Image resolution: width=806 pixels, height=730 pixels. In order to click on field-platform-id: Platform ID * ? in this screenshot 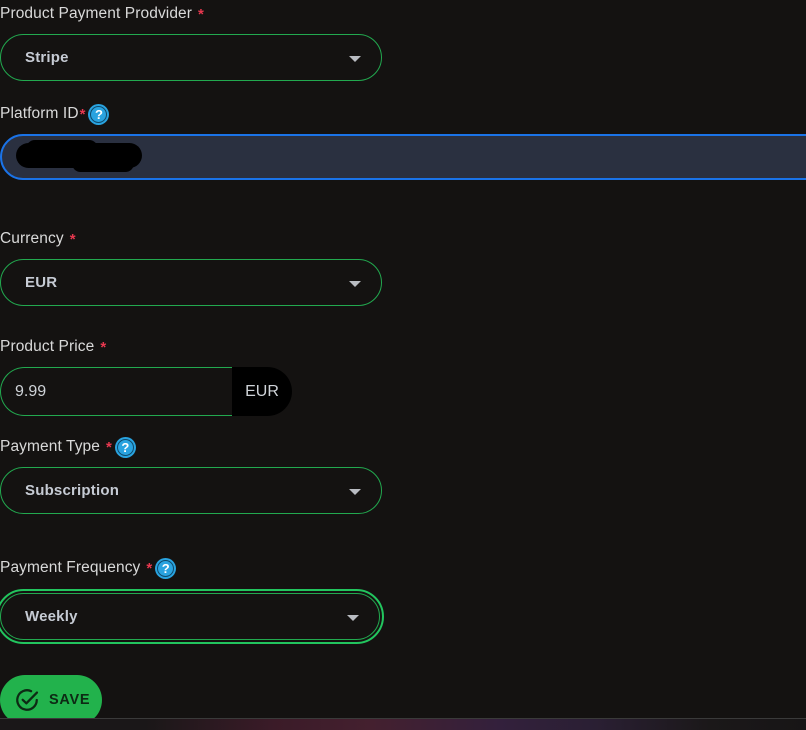, I will do `click(403, 141)`.